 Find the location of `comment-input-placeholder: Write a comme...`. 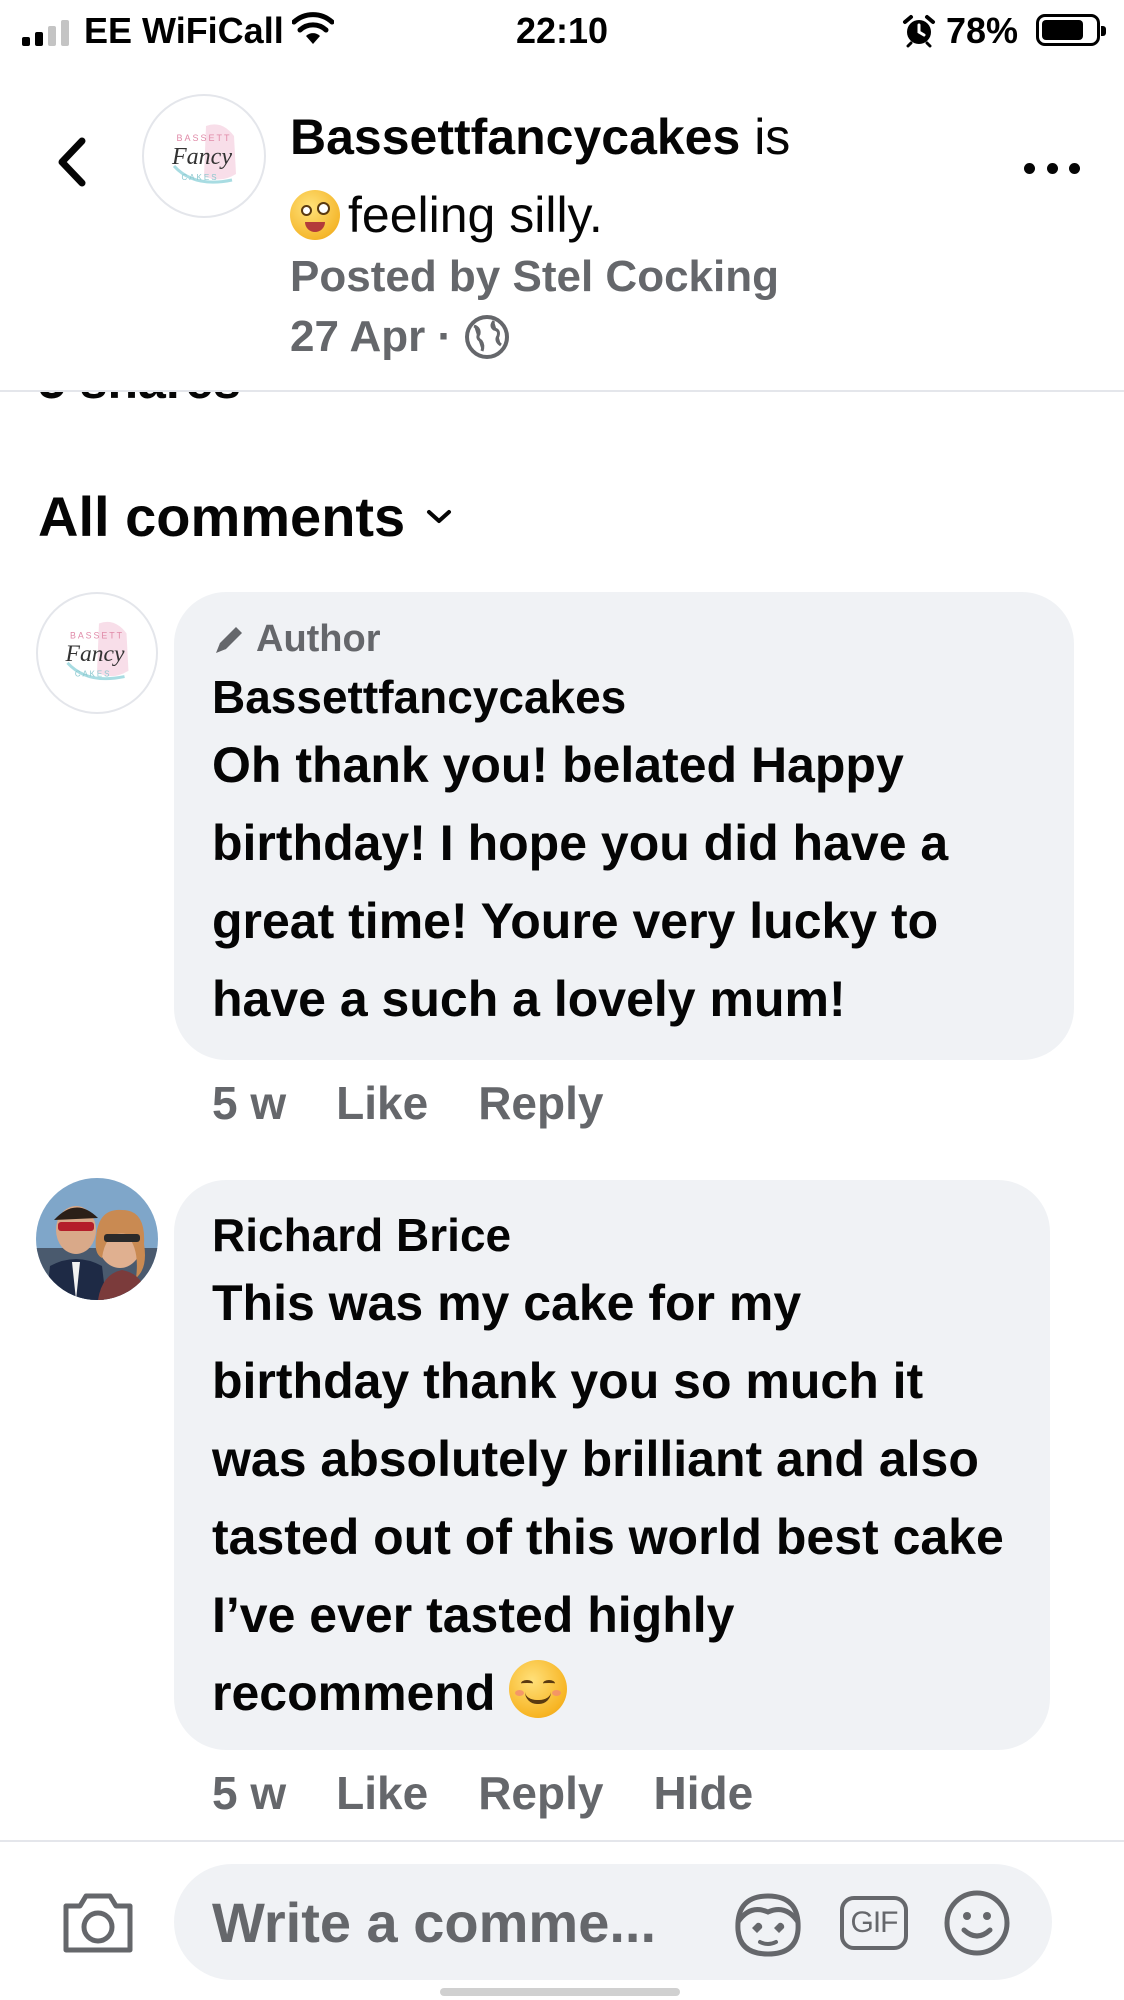

comment-input-placeholder: Write a comme... is located at coordinates (434, 1922).